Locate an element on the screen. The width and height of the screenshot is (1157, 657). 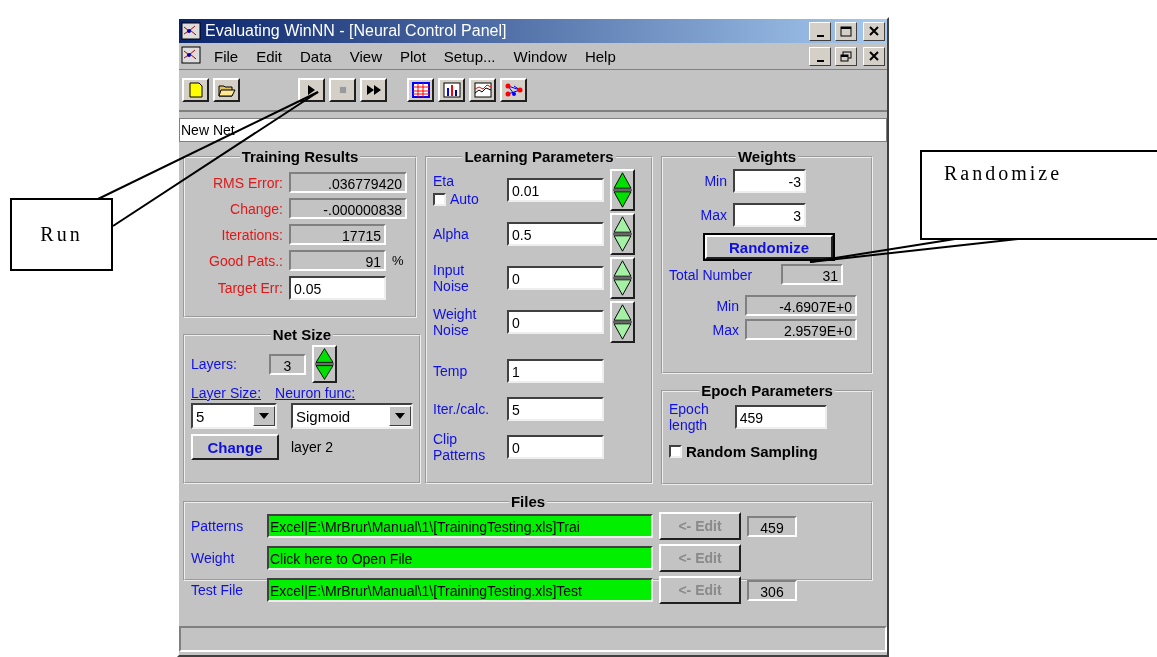
unit-label: % is located at coordinates (398, 260).